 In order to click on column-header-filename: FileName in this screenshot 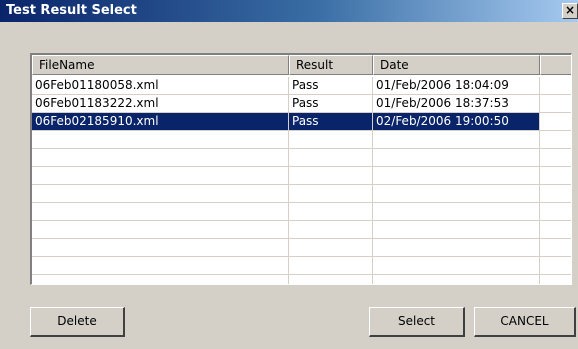, I will do `click(160, 65)`.